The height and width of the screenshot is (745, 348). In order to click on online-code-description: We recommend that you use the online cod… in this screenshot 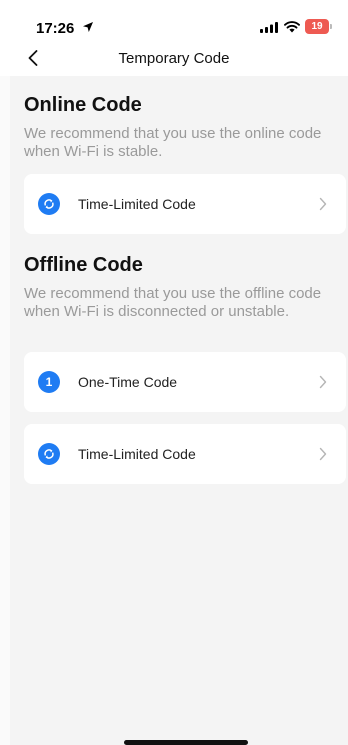, I will do `click(173, 142)`.